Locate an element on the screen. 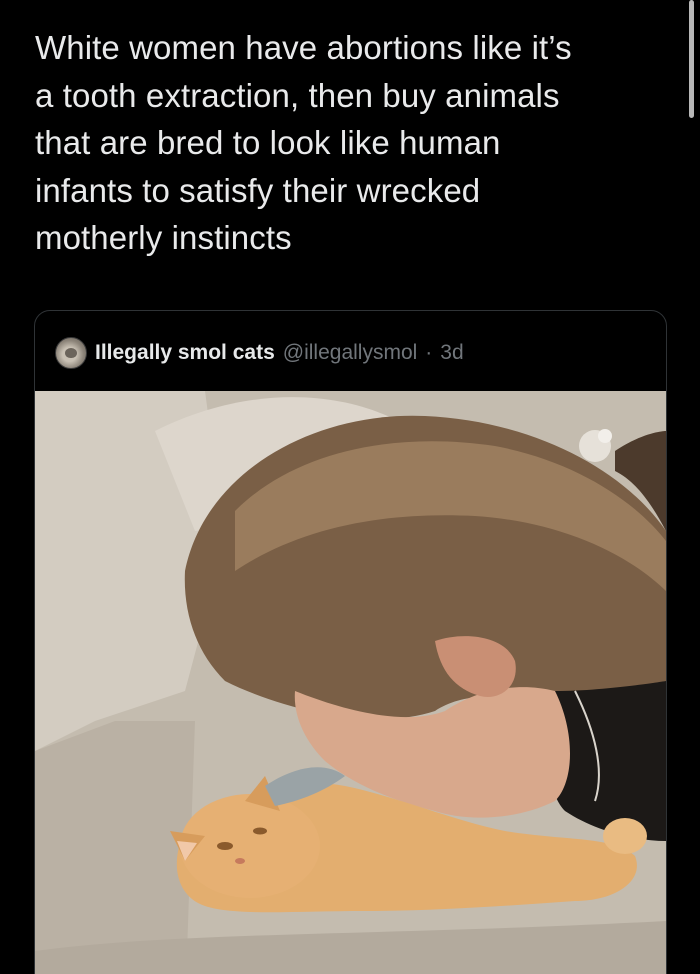 The height and width of the screenshot is (974, 700). couch-seat-left is located at coordinates (115, 847).